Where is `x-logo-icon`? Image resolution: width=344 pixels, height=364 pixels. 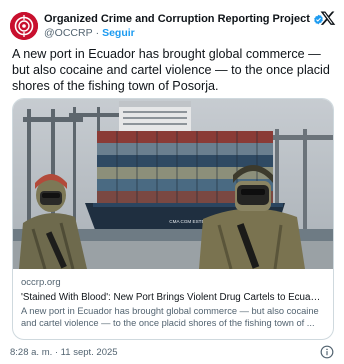 x-logo-icon is located at coordinates (328, 18).